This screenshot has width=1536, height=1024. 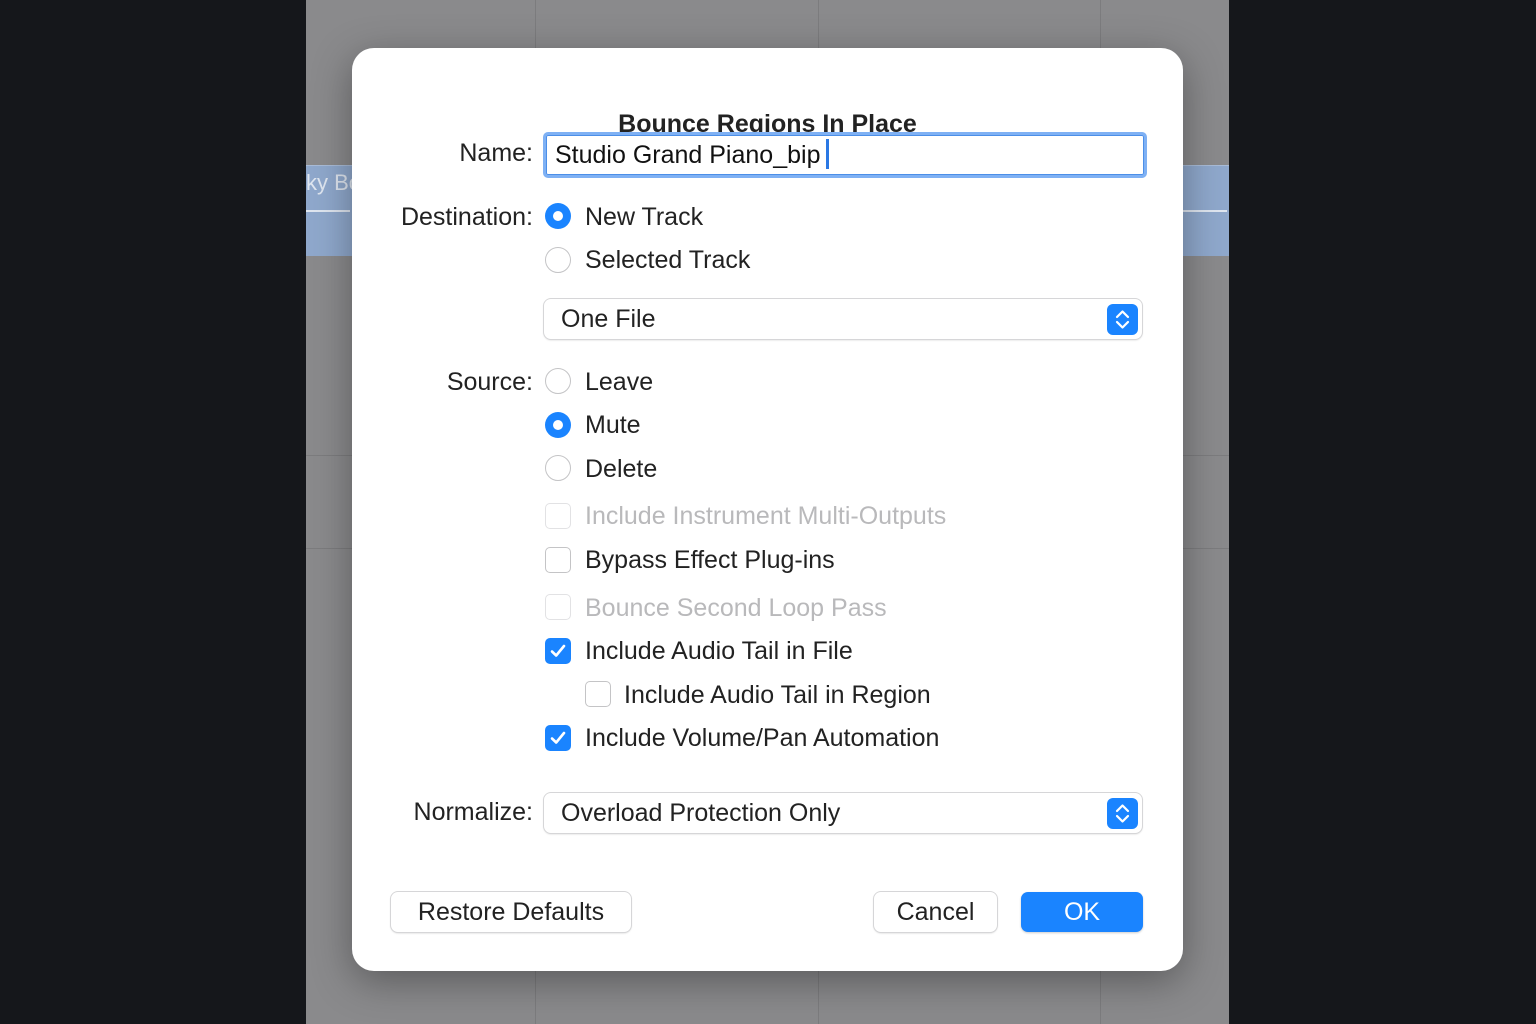 What do you see at coordinates (667, 260) in the screenshot?
I see `destination-selected-track-label: Selected Track` at bounding box center [667, 260].